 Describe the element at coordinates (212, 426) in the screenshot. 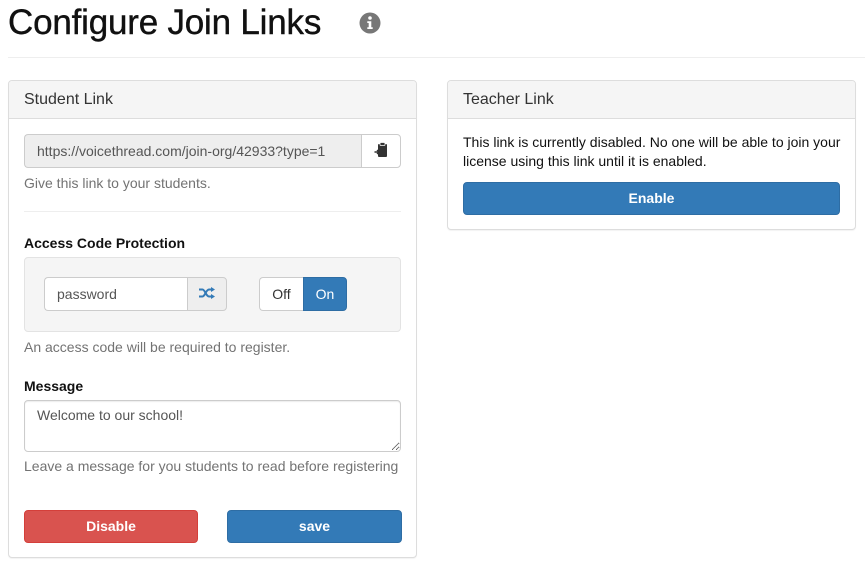

I see `message-textarea: Welcome to our school!` at that location.